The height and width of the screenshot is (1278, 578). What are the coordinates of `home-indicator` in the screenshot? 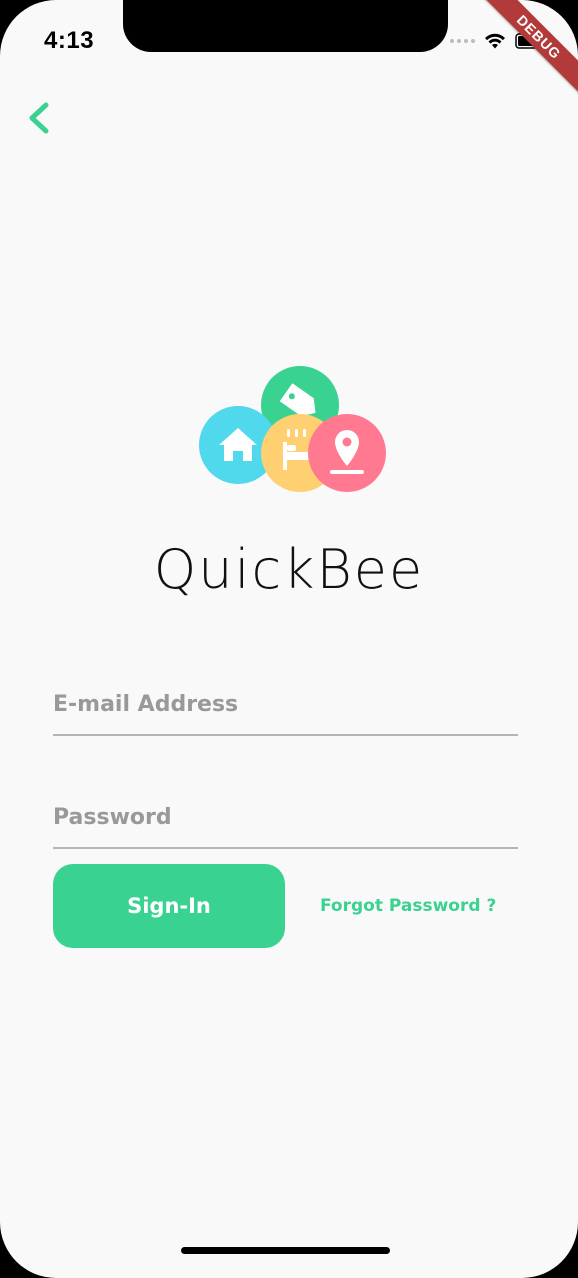 It's located at (285, 1250).